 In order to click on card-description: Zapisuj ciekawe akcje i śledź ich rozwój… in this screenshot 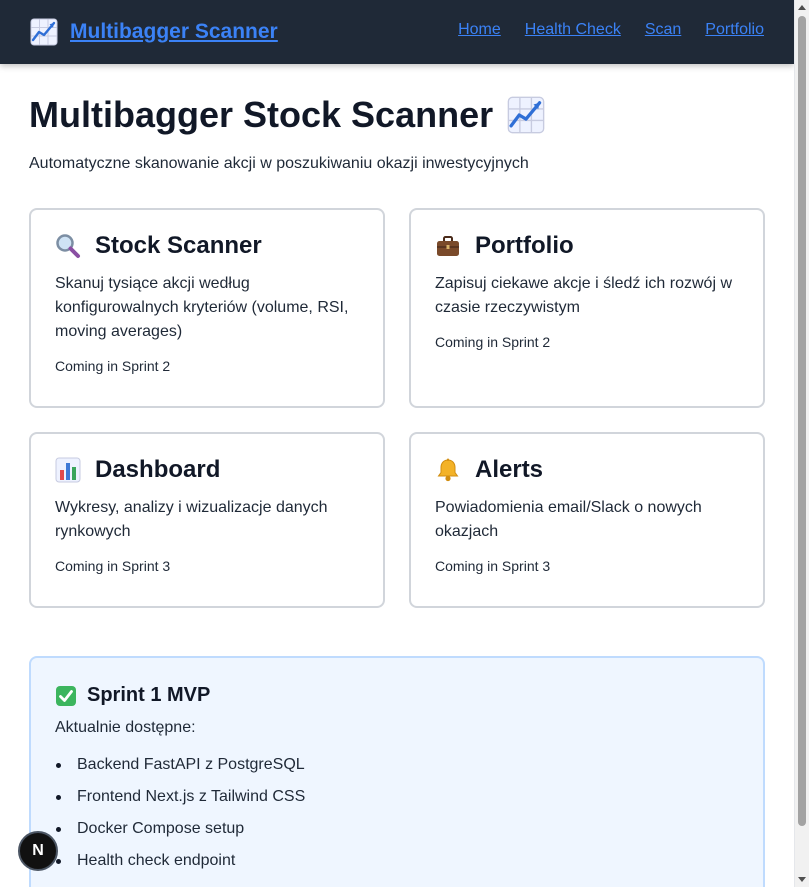, I will do `click(583, 295)`.